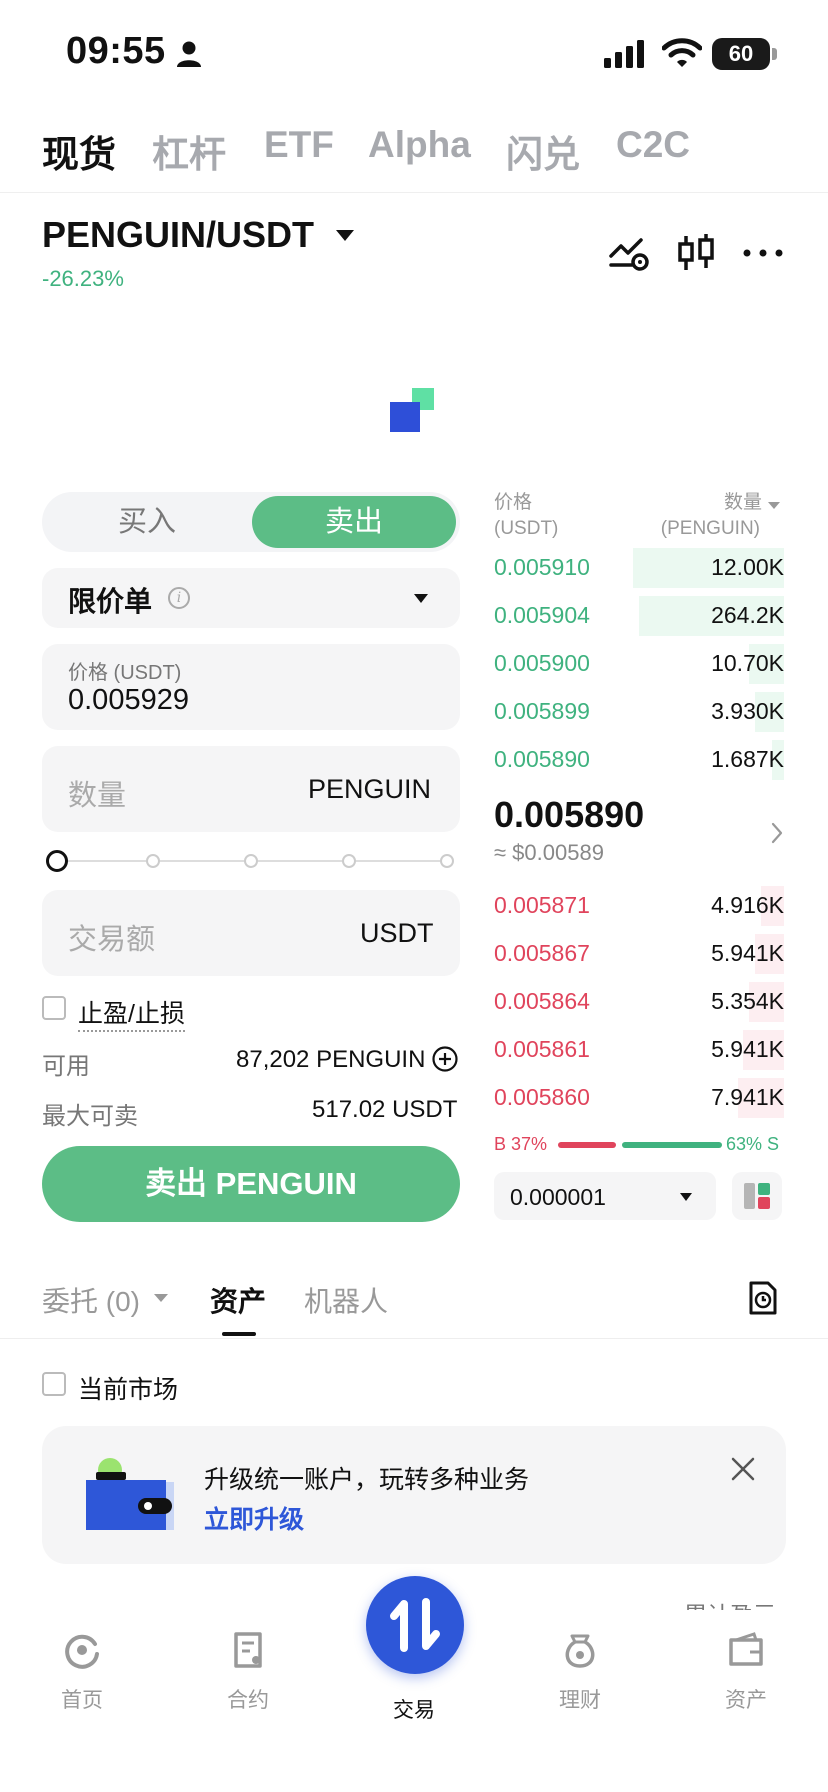 The width and height of the screenshot is (828, 1792). What do you see at coordinates (543, 151) in the screenshot?
I see `tab-convert: 闪兑` at bounding box center [543, 151].